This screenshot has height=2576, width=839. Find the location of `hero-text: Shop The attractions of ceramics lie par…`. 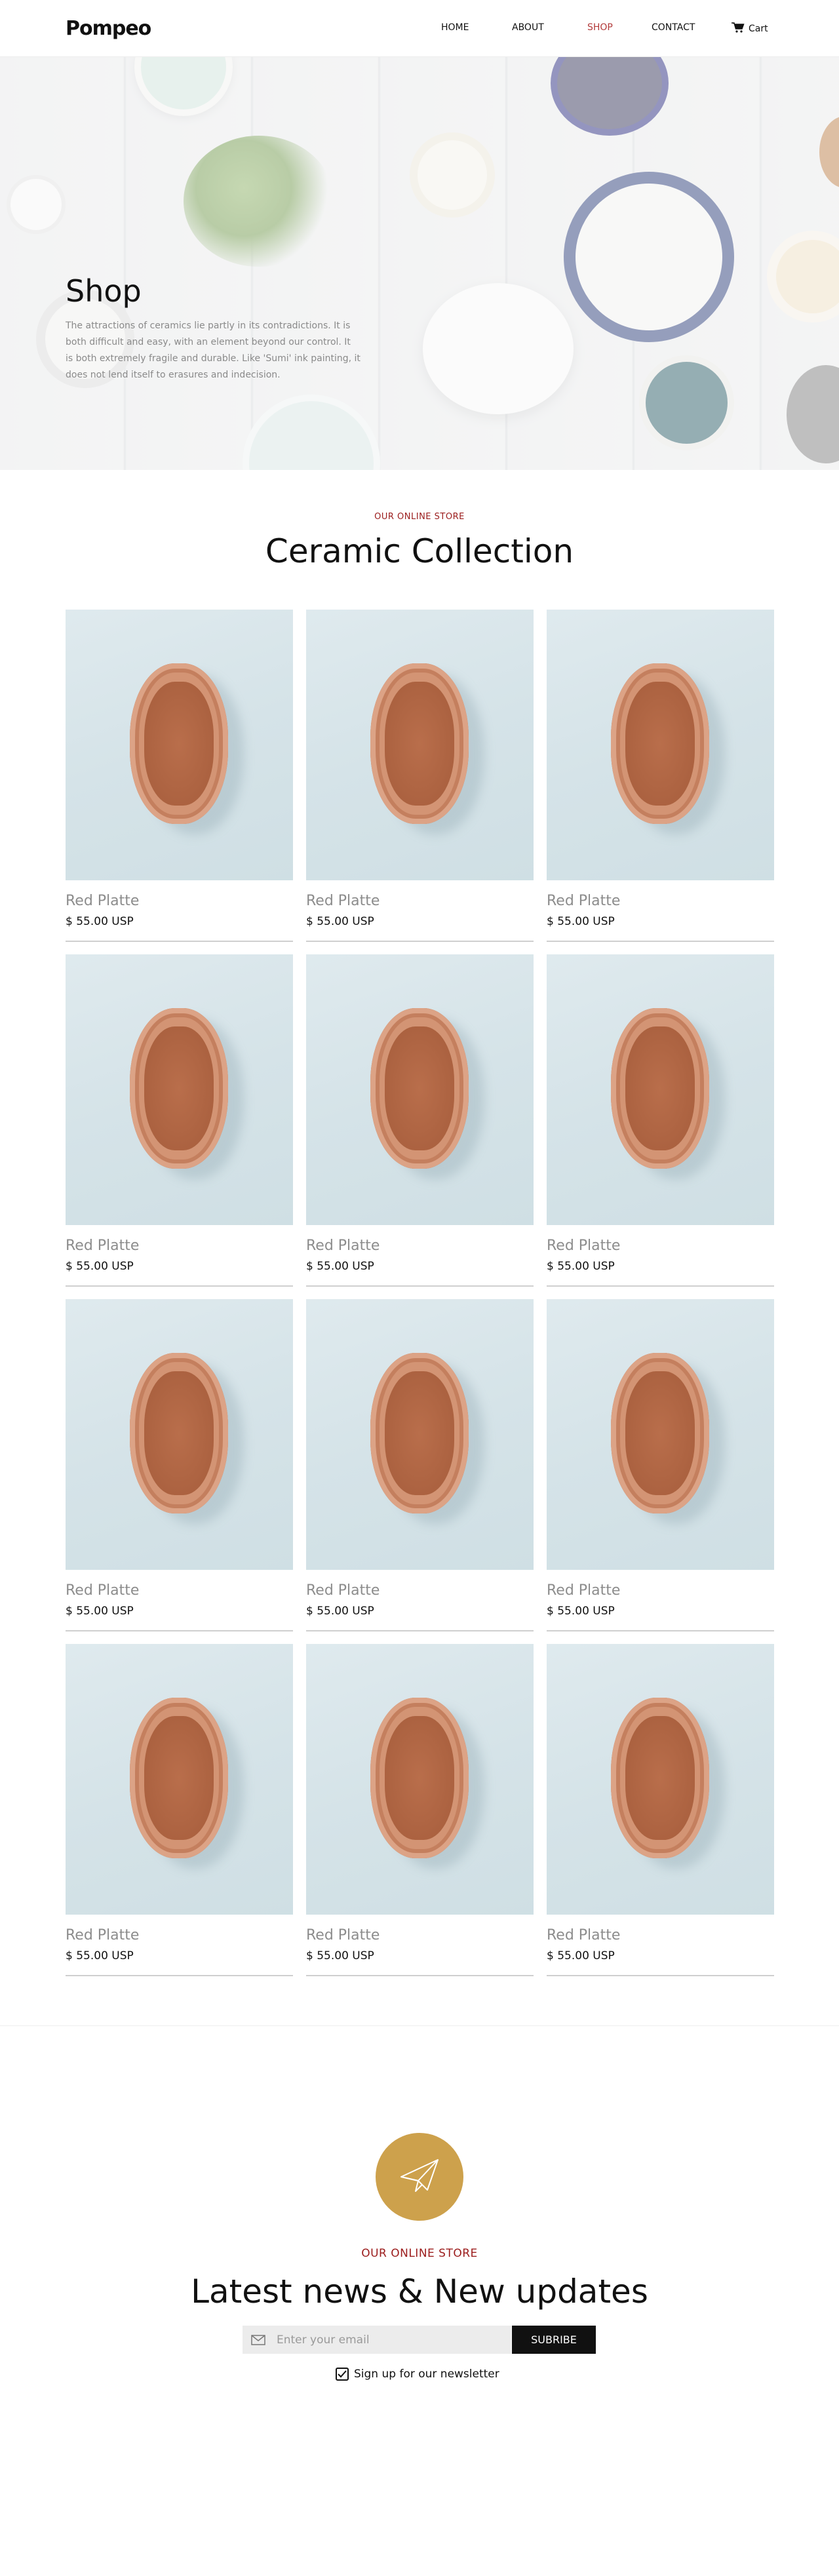

hero-text: Shop The attractions of ceramics lie par… is located at coordinates (213, 328).